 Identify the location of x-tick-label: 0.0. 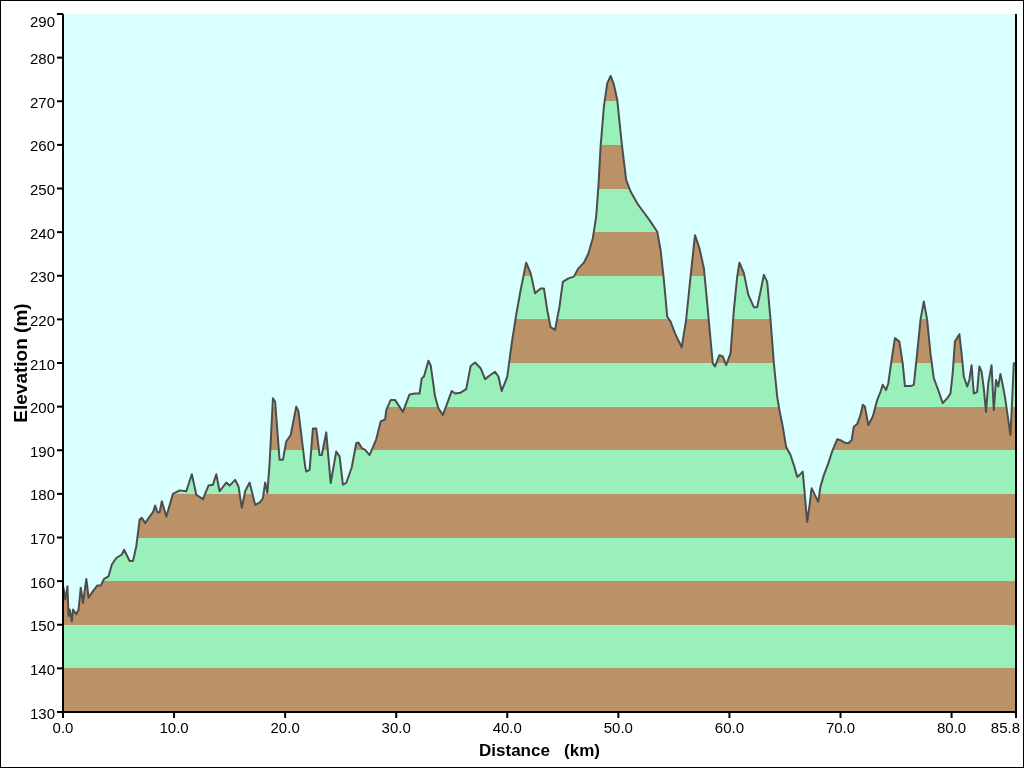
(63, 727).